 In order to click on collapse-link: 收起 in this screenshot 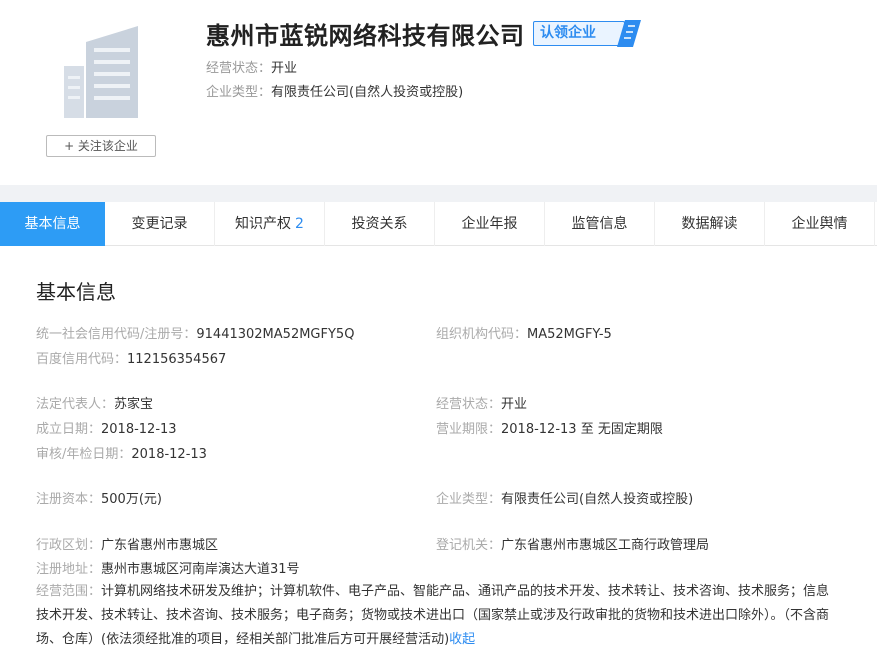, I will do `click(462, 639)`.